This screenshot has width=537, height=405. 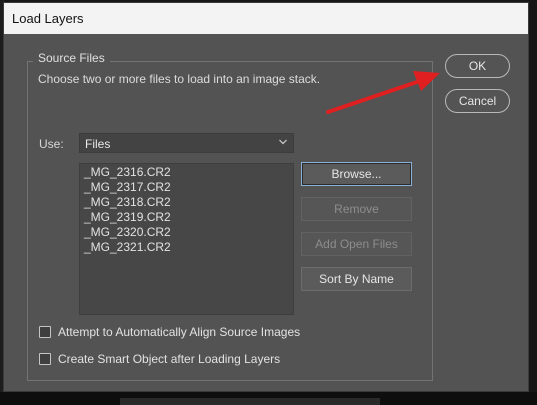 I want to click on red-annotation-arrow, so click(x=383, y=92).